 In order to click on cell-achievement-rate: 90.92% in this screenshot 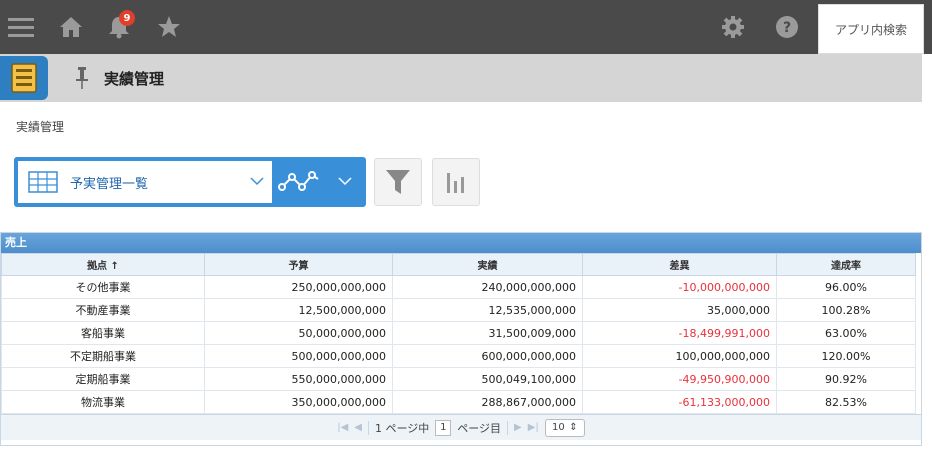, I will do `click(846, 379)`.